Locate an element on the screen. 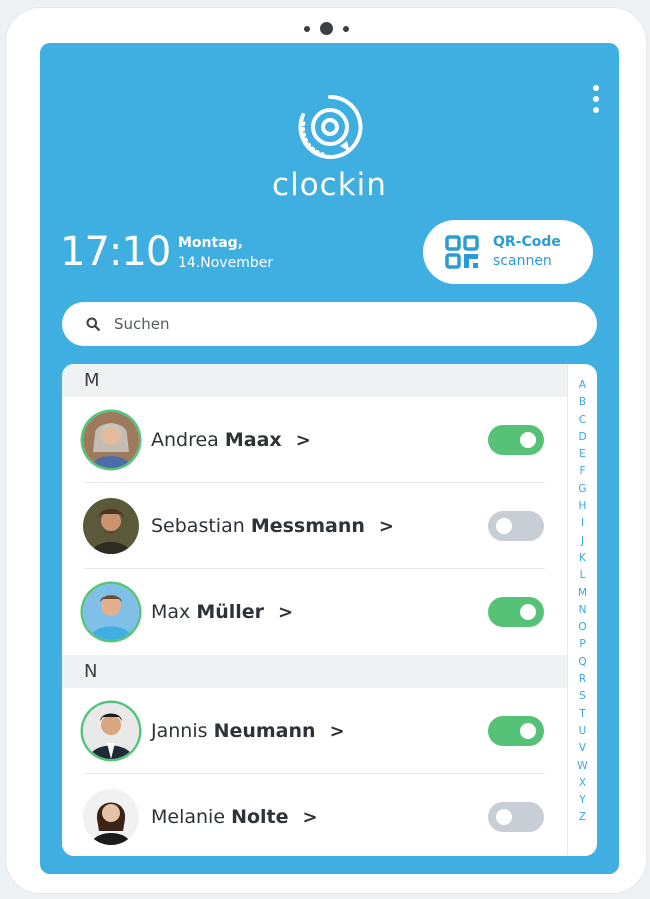 The width and height of the screenshot is (650, 899). employee-name: Melanie Nolte is located at coordinates (220, 817).